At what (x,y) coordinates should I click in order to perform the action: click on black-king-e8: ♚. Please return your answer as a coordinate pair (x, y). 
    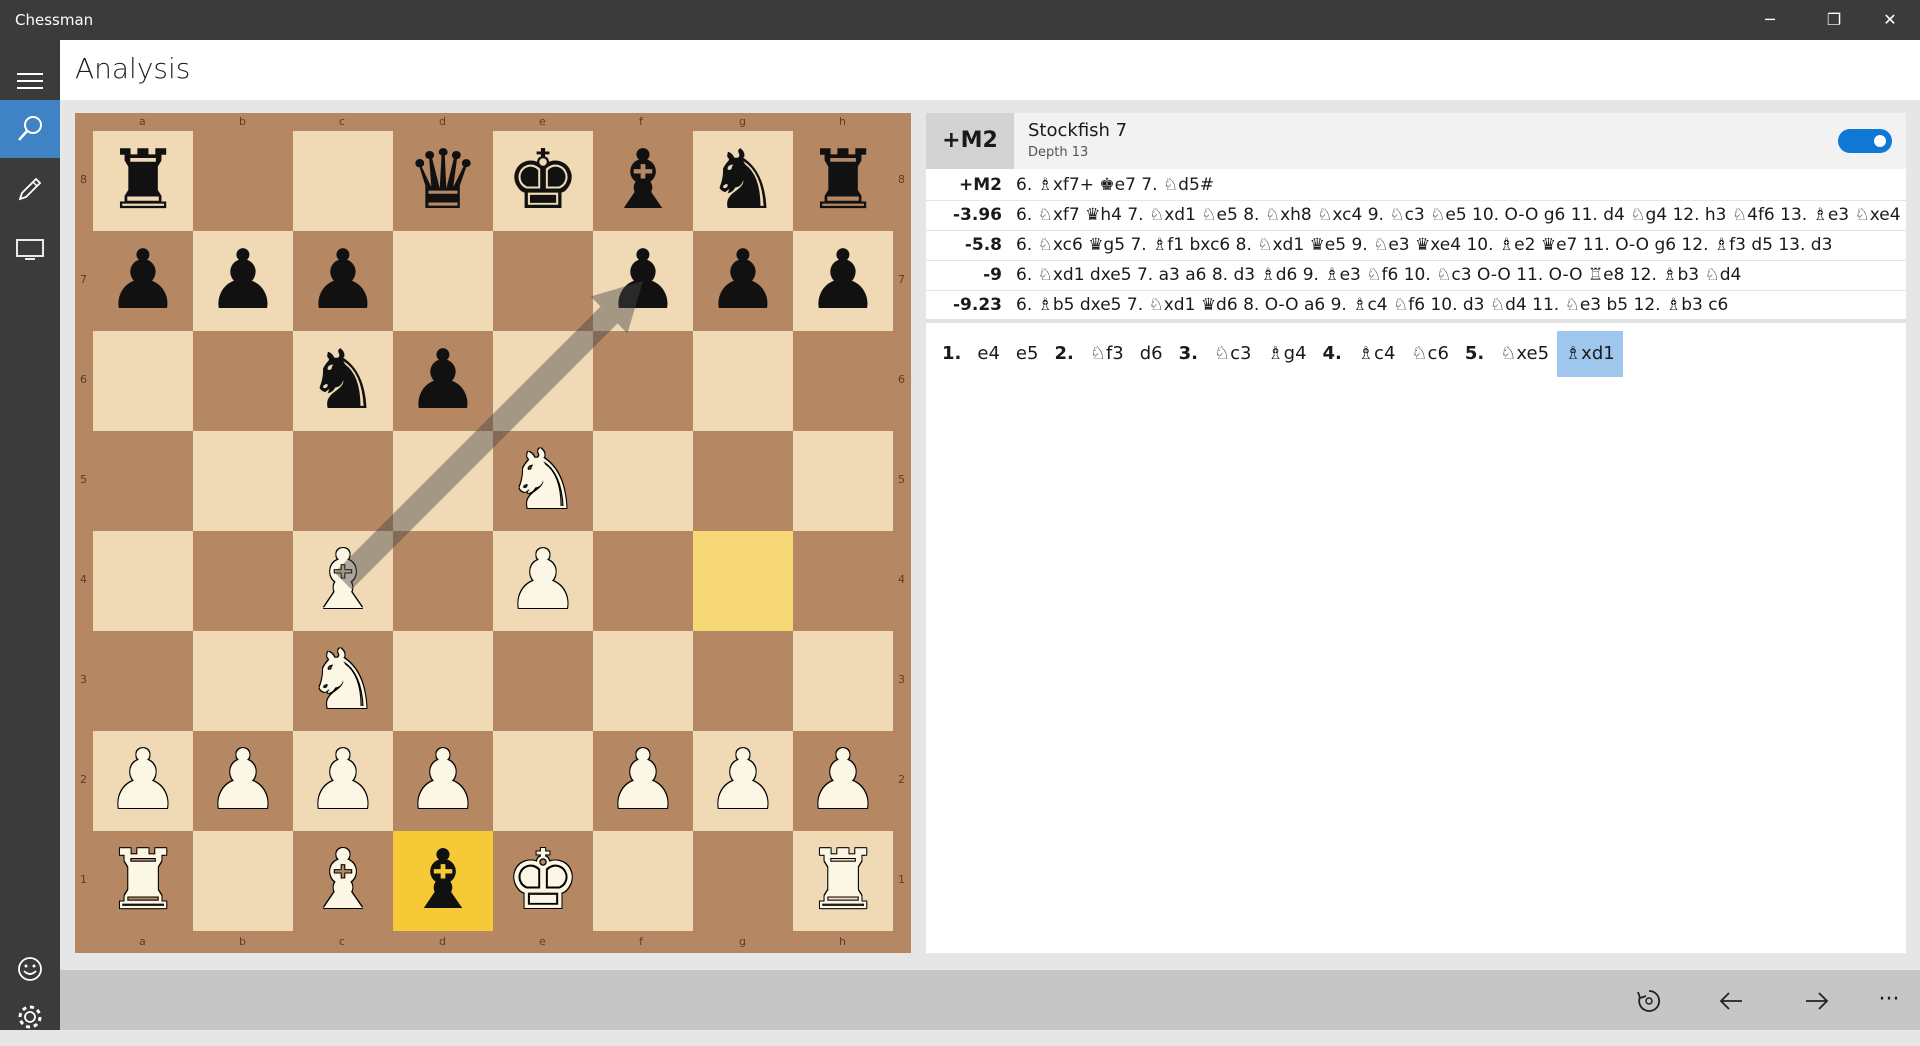
    Looking at the image, I should click on (543, 181).